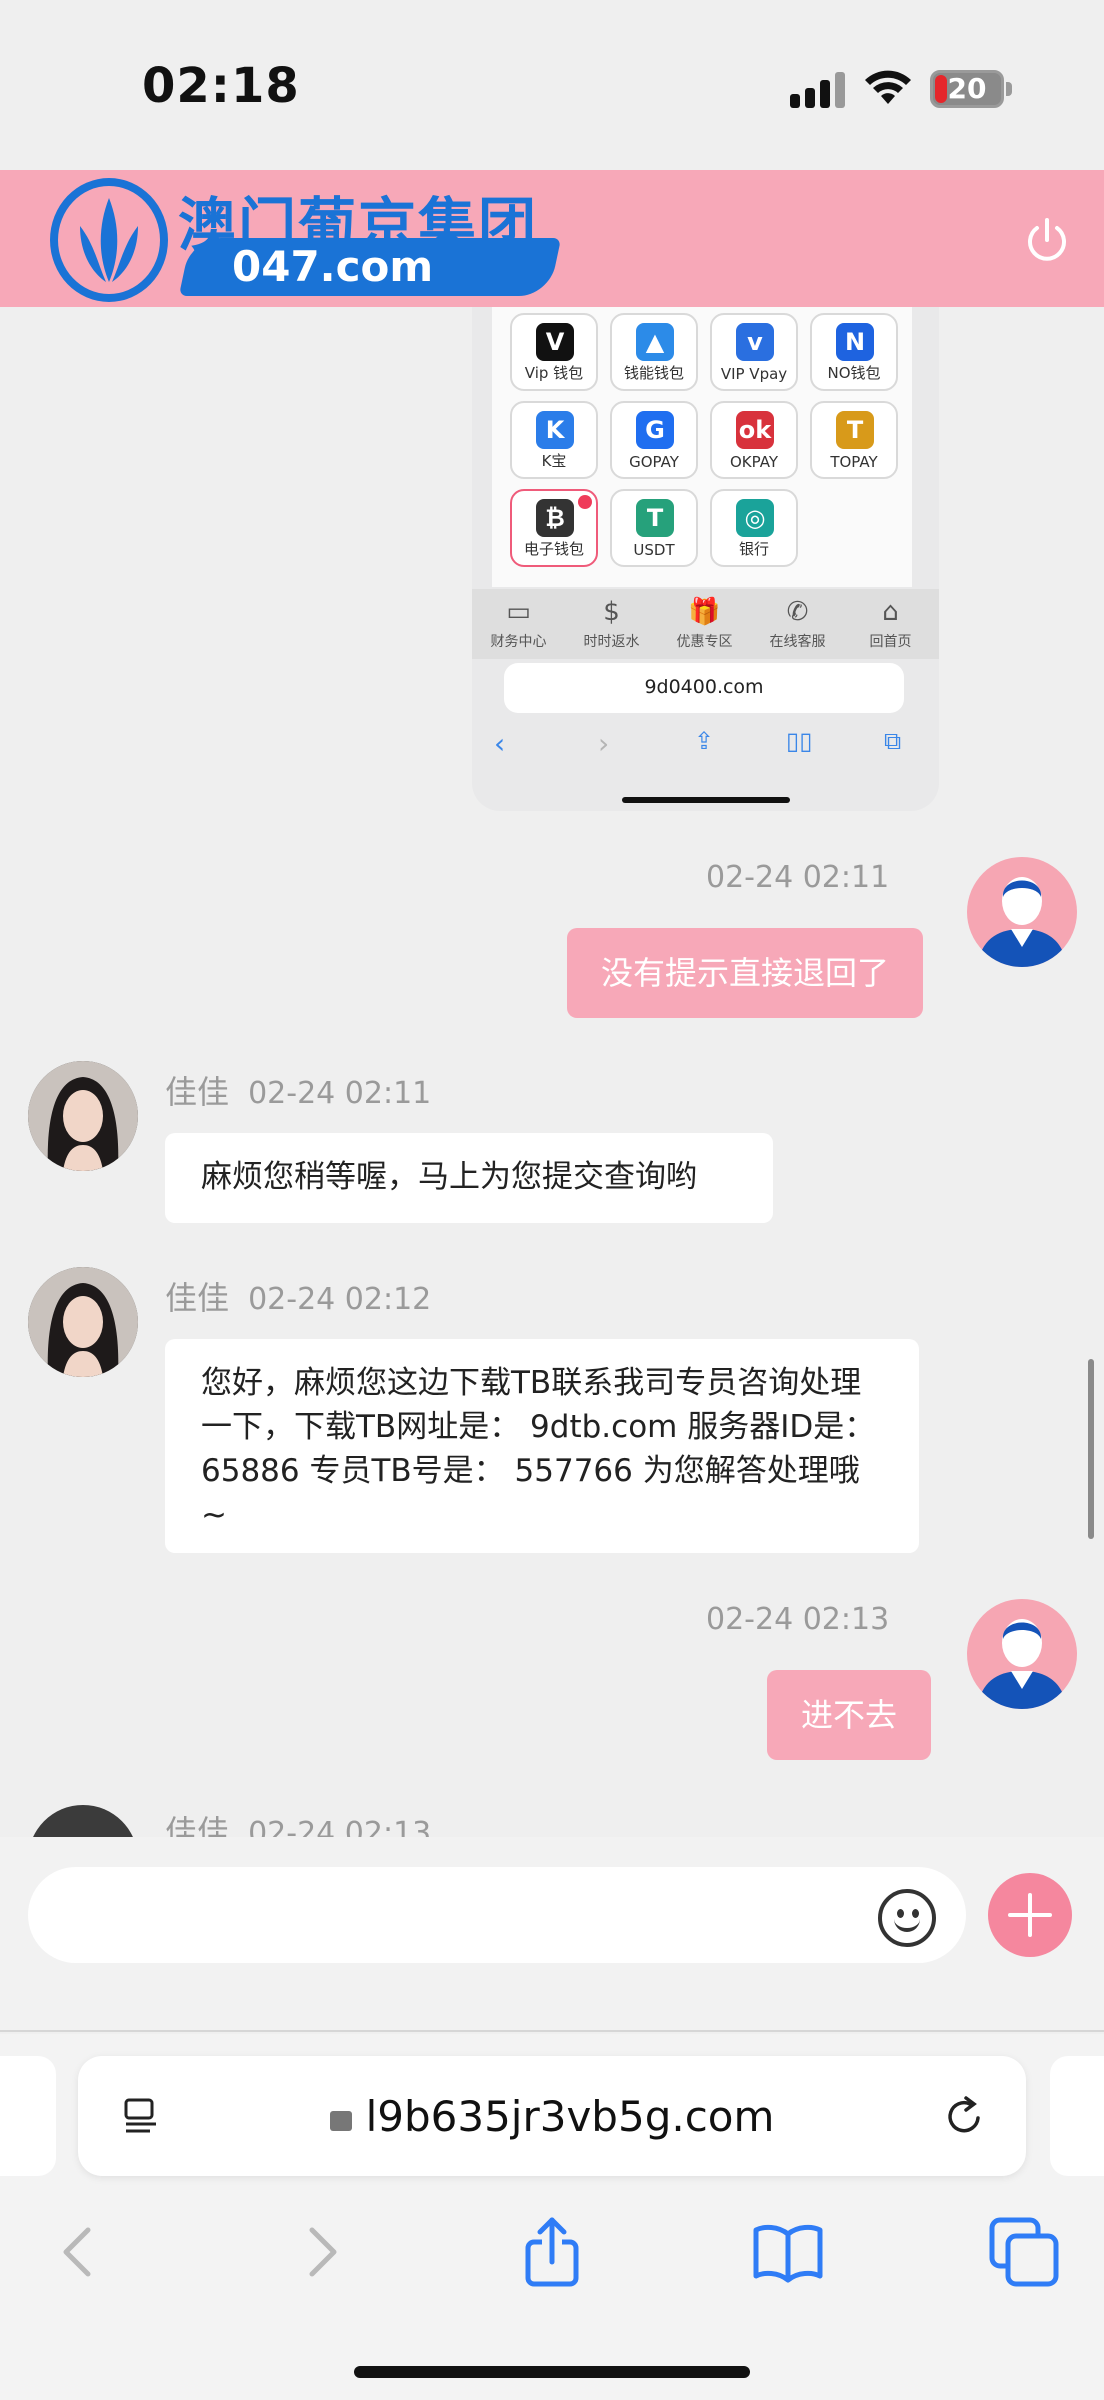 The image size is (1104, 2400). I want to click on message-input, so click(497, 1915).